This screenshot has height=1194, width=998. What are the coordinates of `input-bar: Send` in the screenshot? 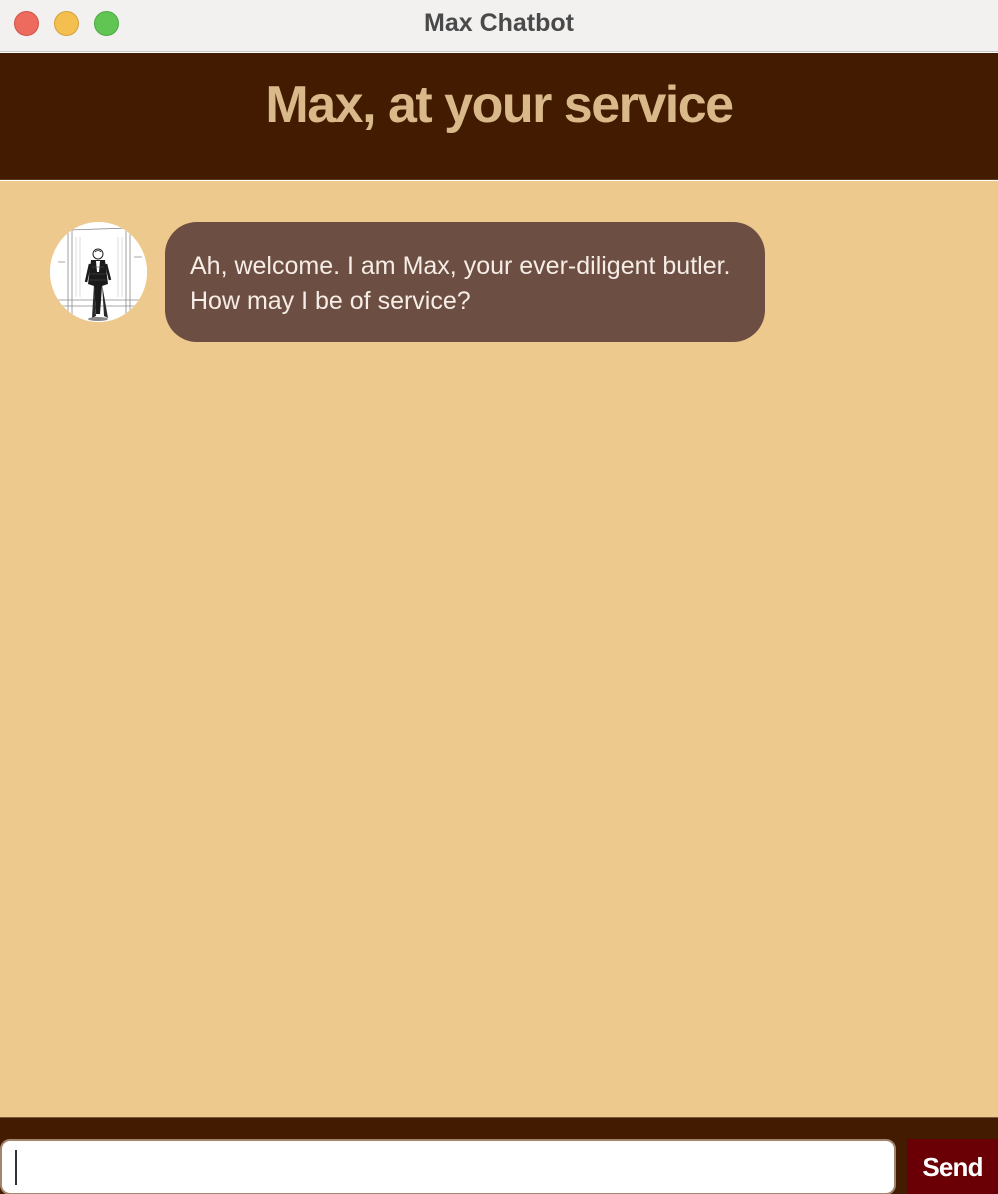 It's located at (499, 1155).